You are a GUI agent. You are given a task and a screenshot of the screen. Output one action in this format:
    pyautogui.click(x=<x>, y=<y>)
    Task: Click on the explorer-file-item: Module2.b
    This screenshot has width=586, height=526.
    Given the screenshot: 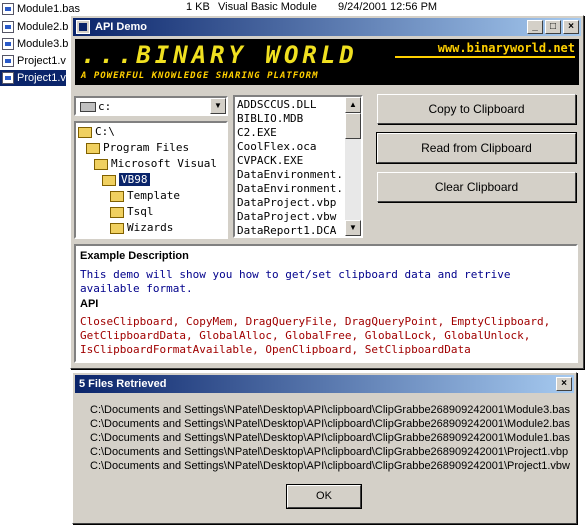 What is the action you would take?
    pyautogui.click(x=34, y=27)
    